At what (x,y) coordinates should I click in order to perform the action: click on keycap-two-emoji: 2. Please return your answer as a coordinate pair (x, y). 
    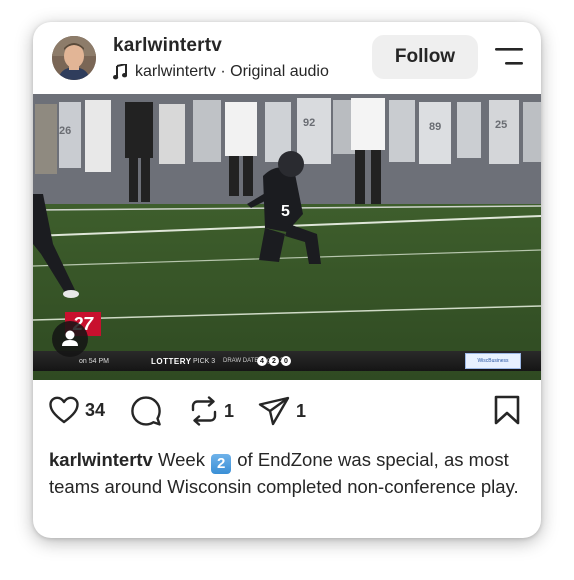
    Looking at the image, I should click on (221, 464).